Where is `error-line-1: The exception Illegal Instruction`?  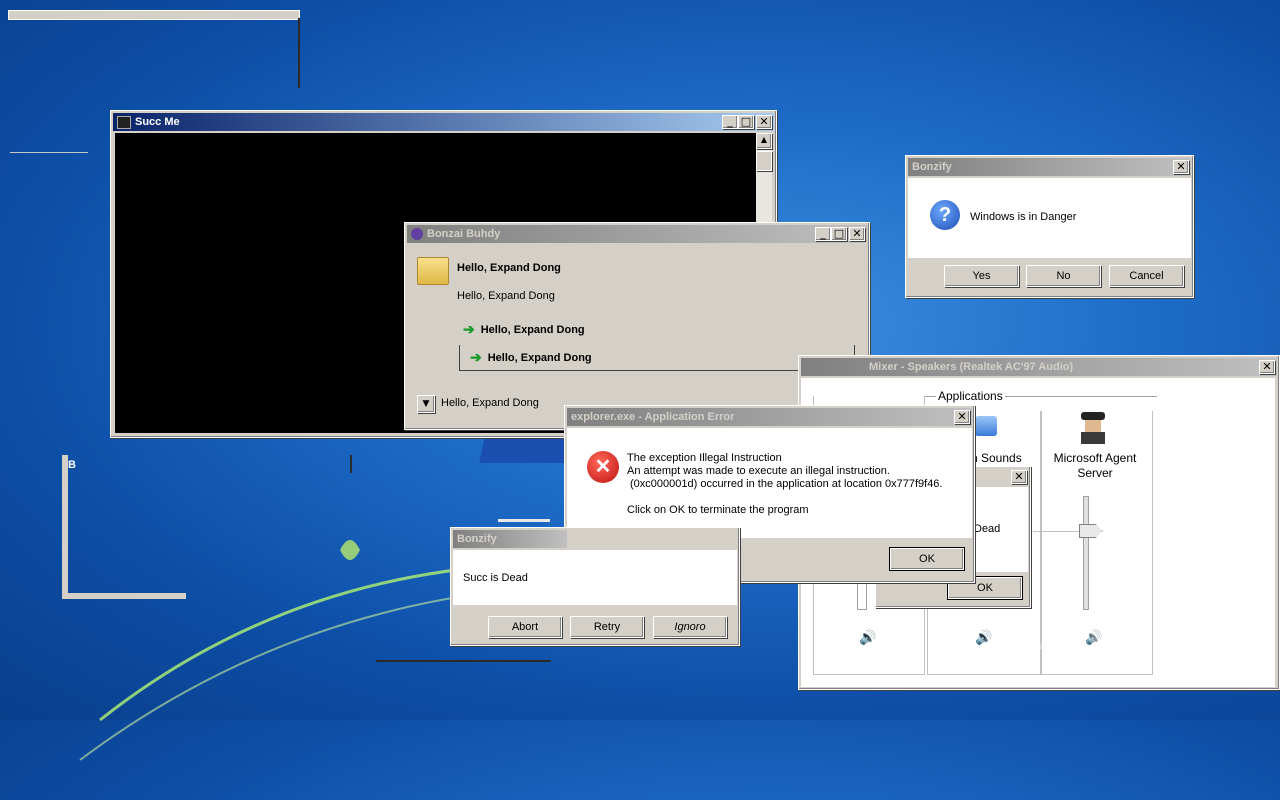
error-line-1: The exception Illegal Instruction is located at coordinates (704, 458).